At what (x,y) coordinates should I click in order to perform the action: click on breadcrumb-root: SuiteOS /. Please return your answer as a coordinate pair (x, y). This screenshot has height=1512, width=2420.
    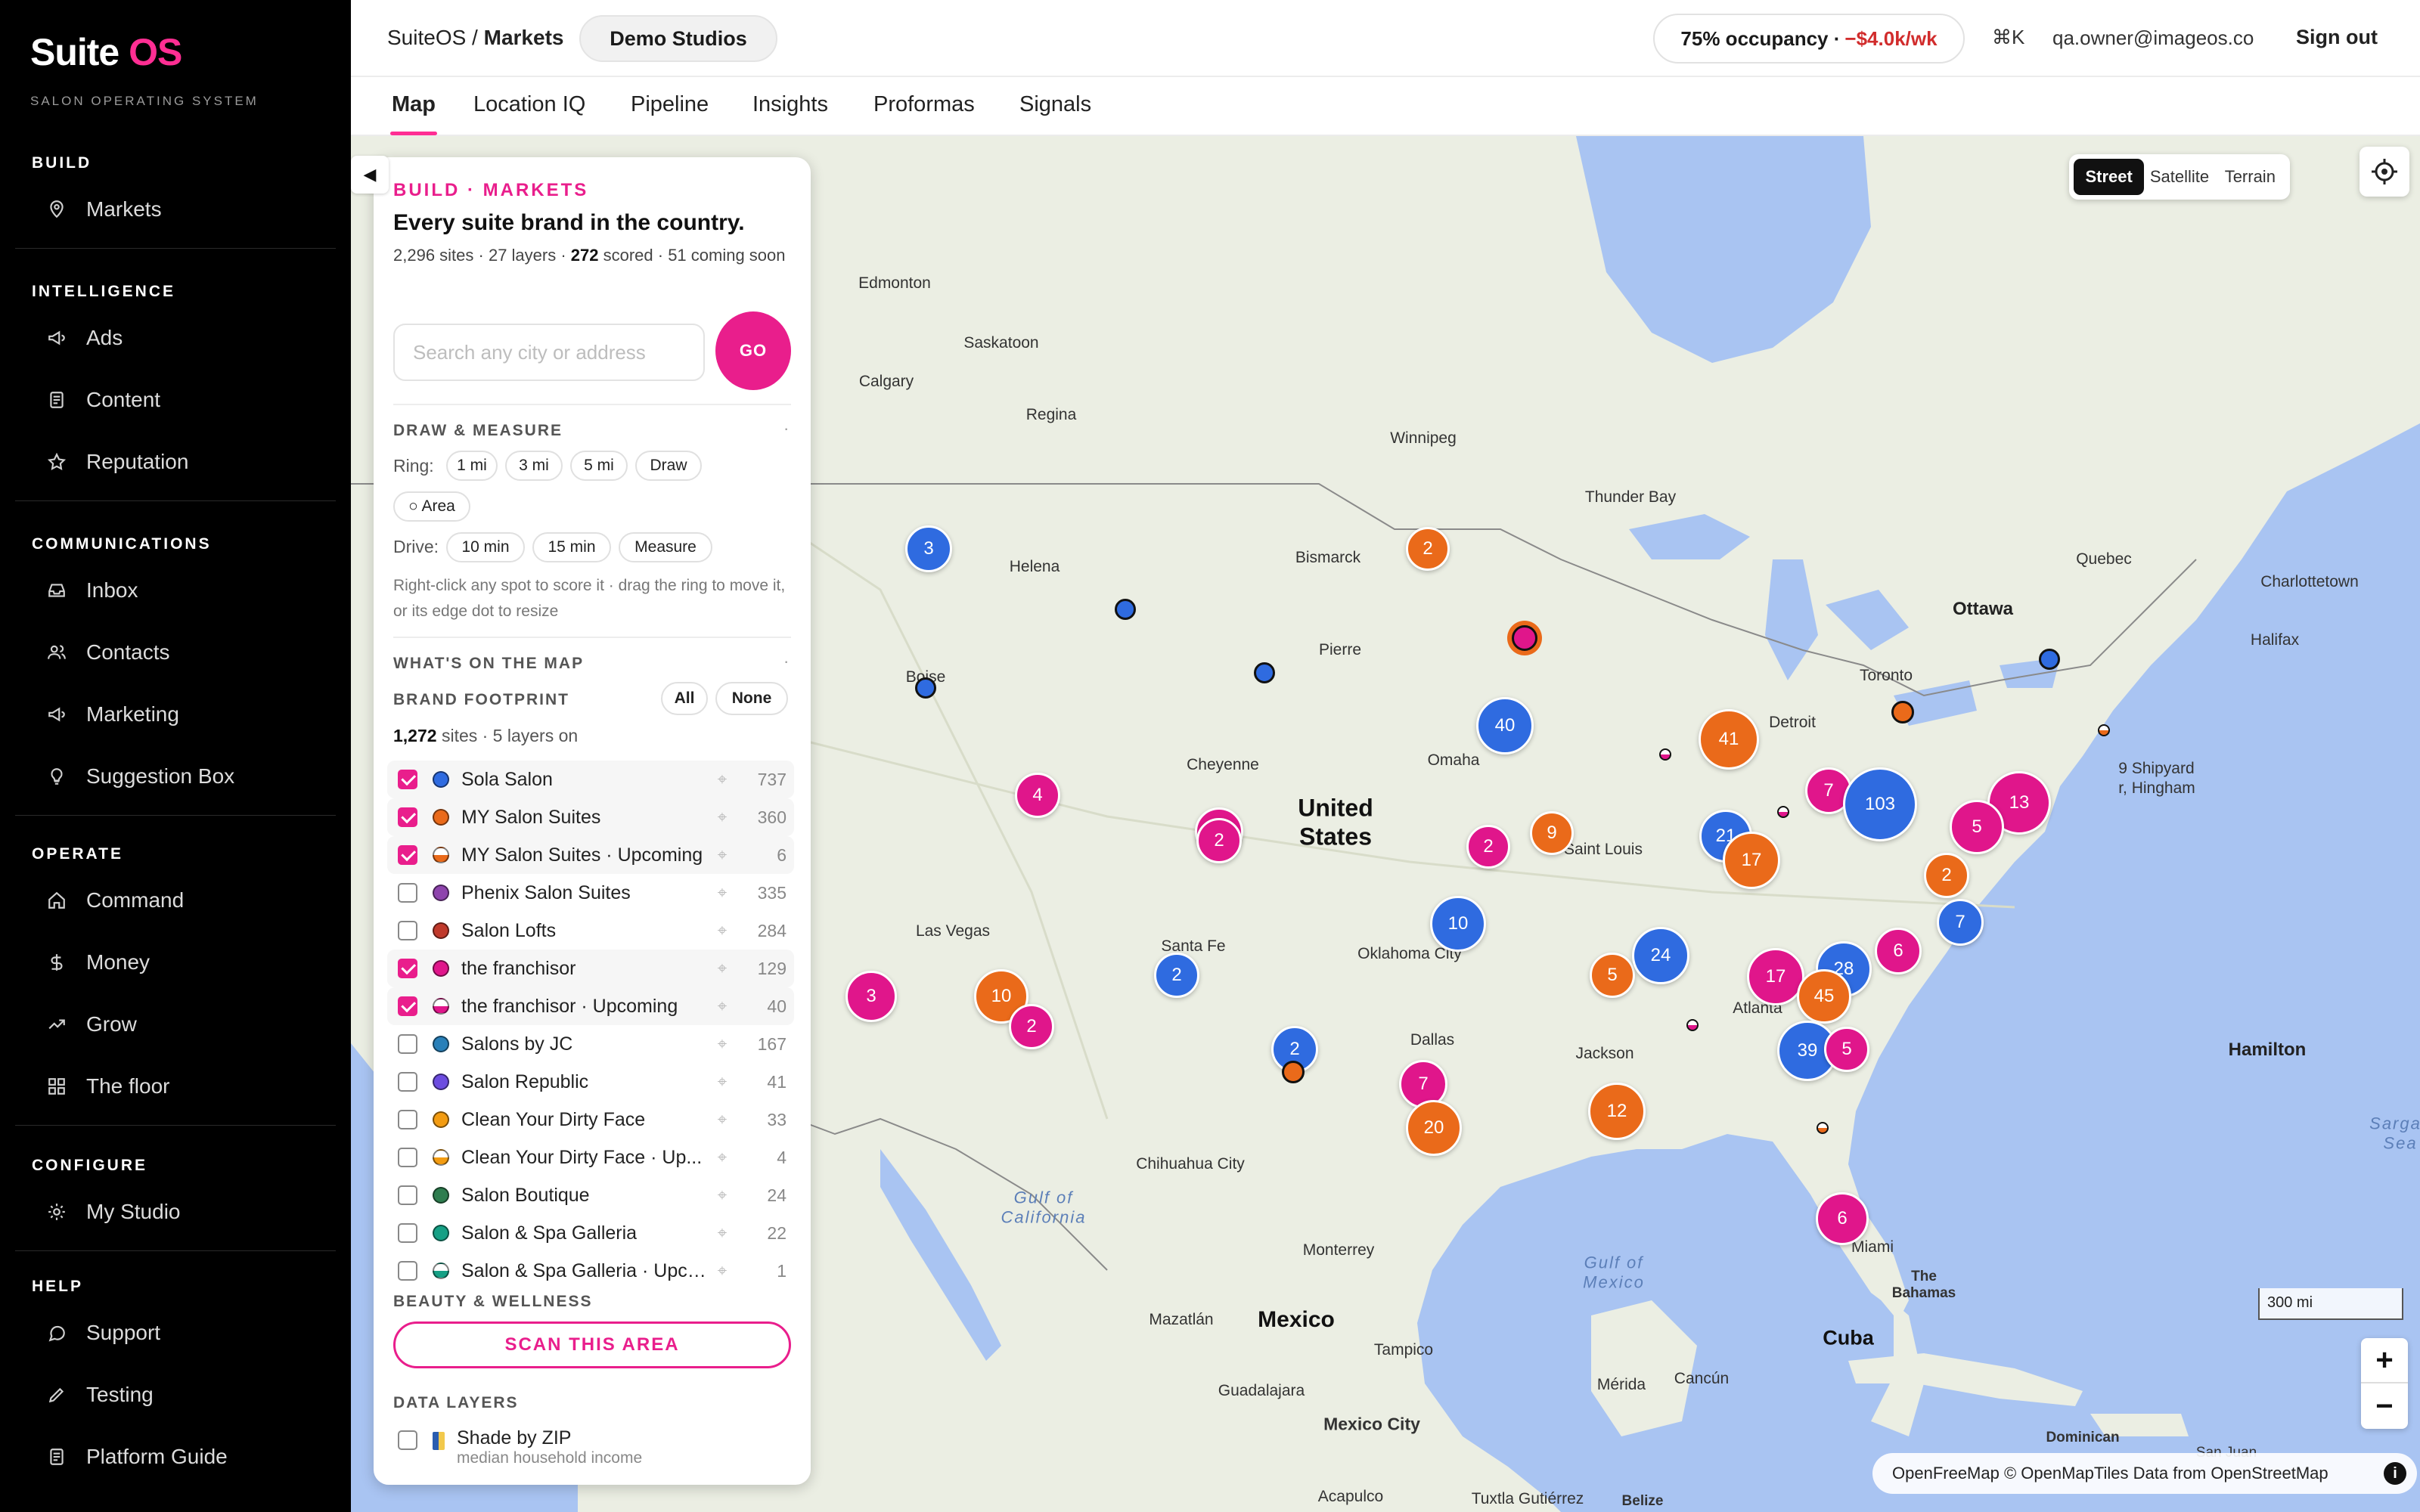
    Looking at the image, I should click on (432, 38).